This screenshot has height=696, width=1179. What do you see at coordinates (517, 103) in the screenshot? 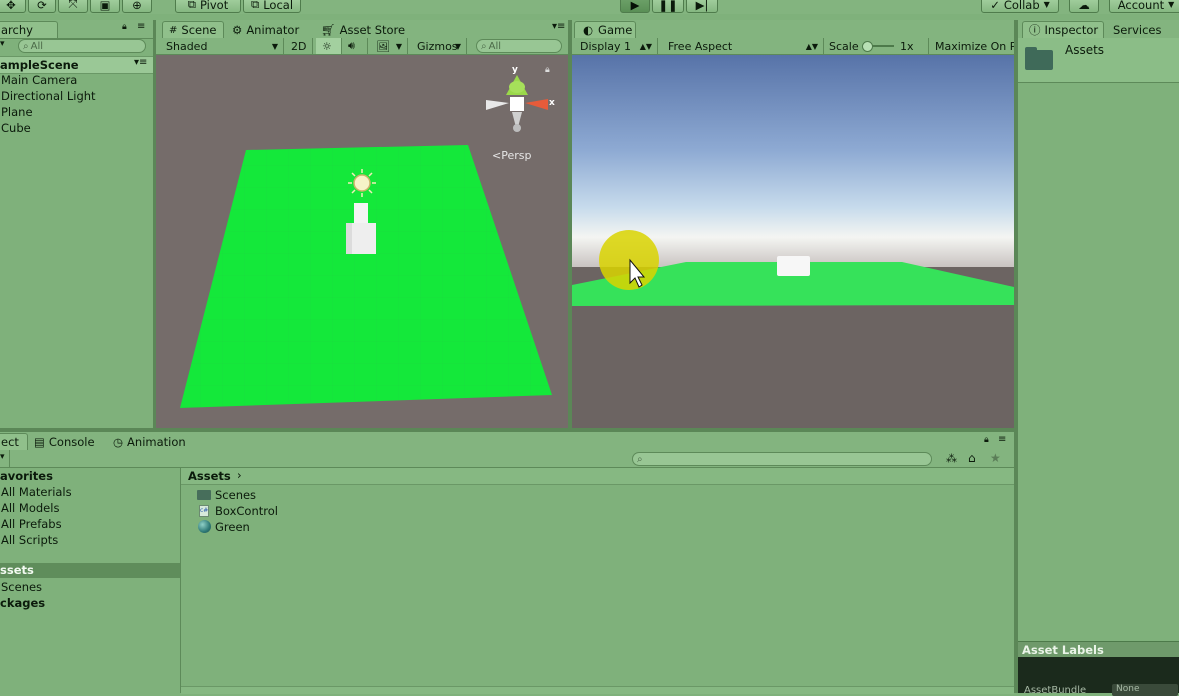
I see `orientation-gizmo` at bounding box center [517, 103].